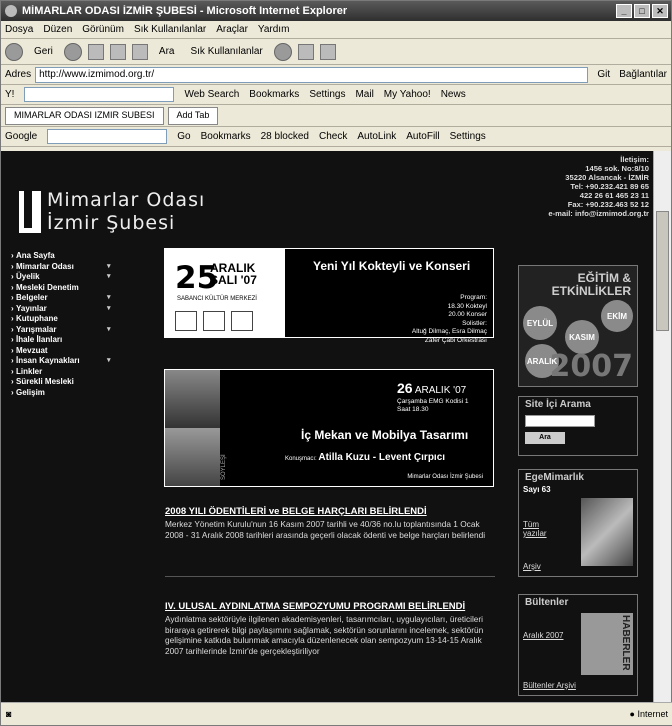 The width and height of the screenshot is (672, 726). I want to click on yahoo-my-yahoo-button: My Yahoo!, so click(407, 94).